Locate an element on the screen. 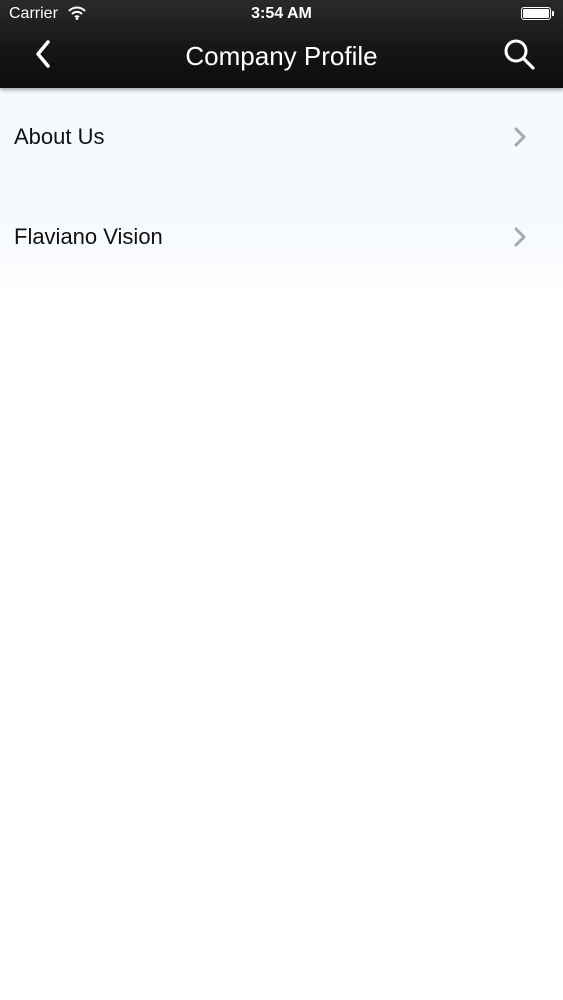 This screenshot has height=1000, width=563. page-title: Company Profile is located at coordinates (281, 56).